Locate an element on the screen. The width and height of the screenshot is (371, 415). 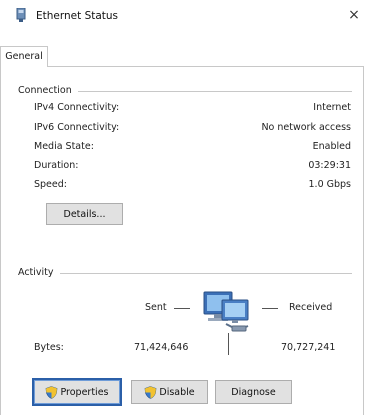
properties-button-label: Properties is located at coordinates (84, 392).